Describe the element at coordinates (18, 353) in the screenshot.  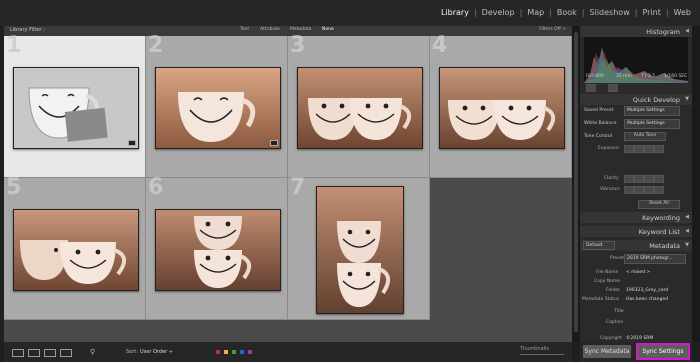
I see `grid-view-icon` at that location.